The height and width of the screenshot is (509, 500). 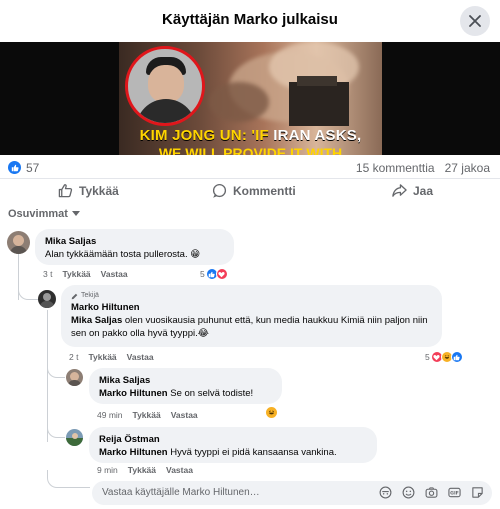 I want to click on comment-text-body: Hyvä tyyppi ei pidä kansaansa vankina., so click(x=252, y=452).